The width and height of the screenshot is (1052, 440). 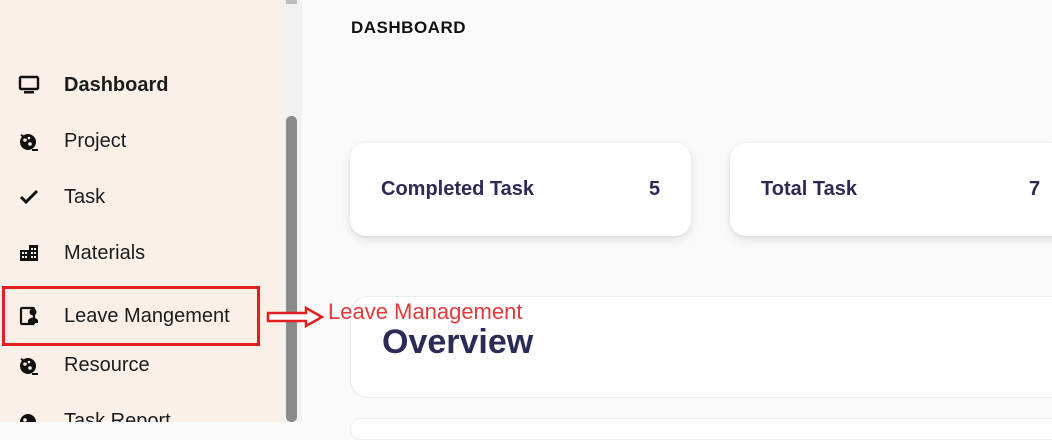 What do you see at coordinates (29, 365) in the screenshot?
I see `resource-icon` at bounding box center [29, 365].